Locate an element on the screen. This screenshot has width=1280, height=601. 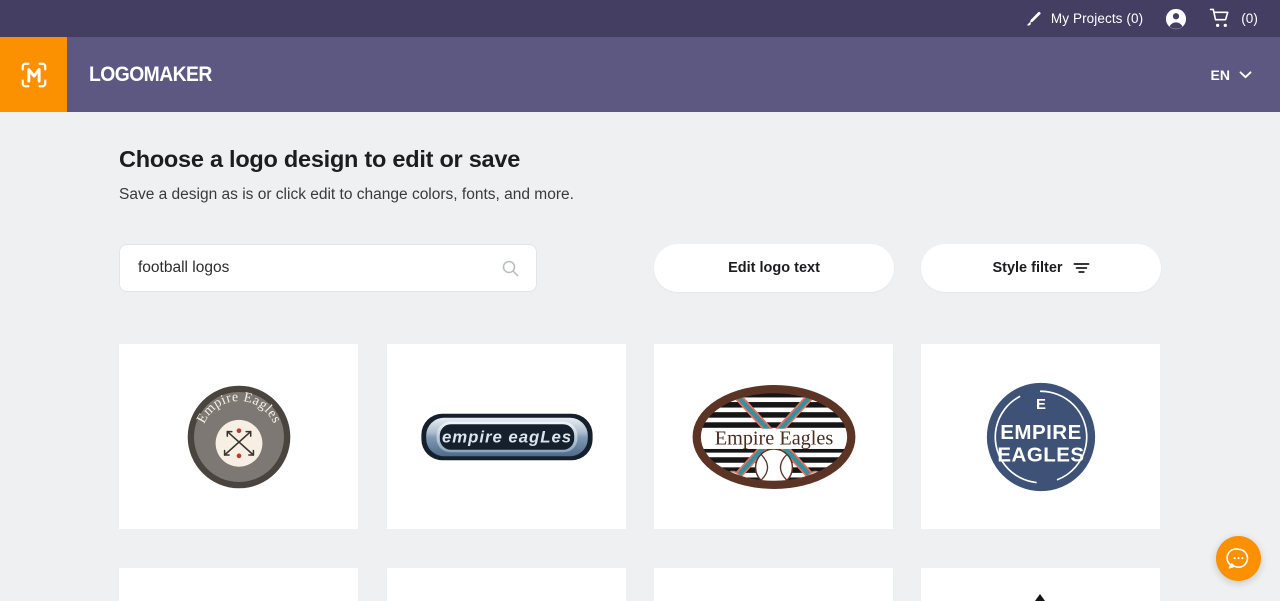
brush-icon is located at coordinates (1033, 19).